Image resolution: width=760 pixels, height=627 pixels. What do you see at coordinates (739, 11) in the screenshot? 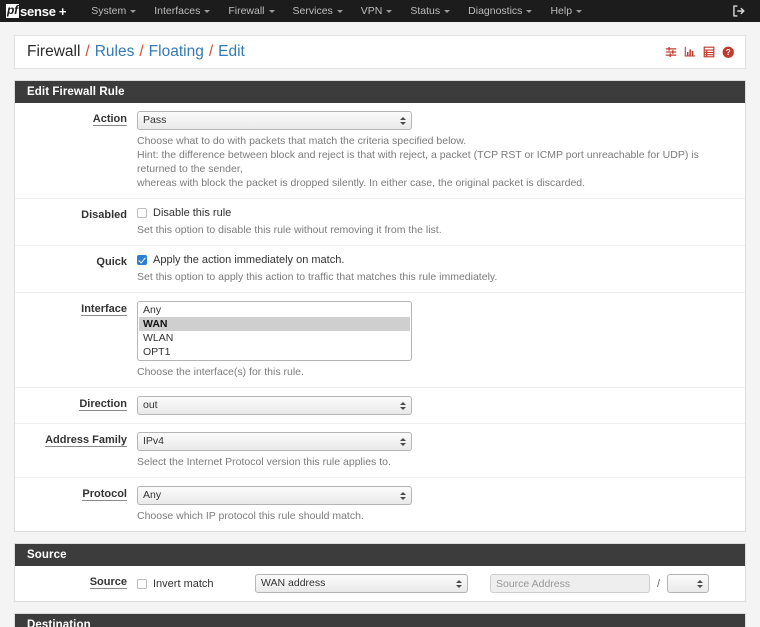
I see `sign-out-icon` at bounding box center [739, 11].